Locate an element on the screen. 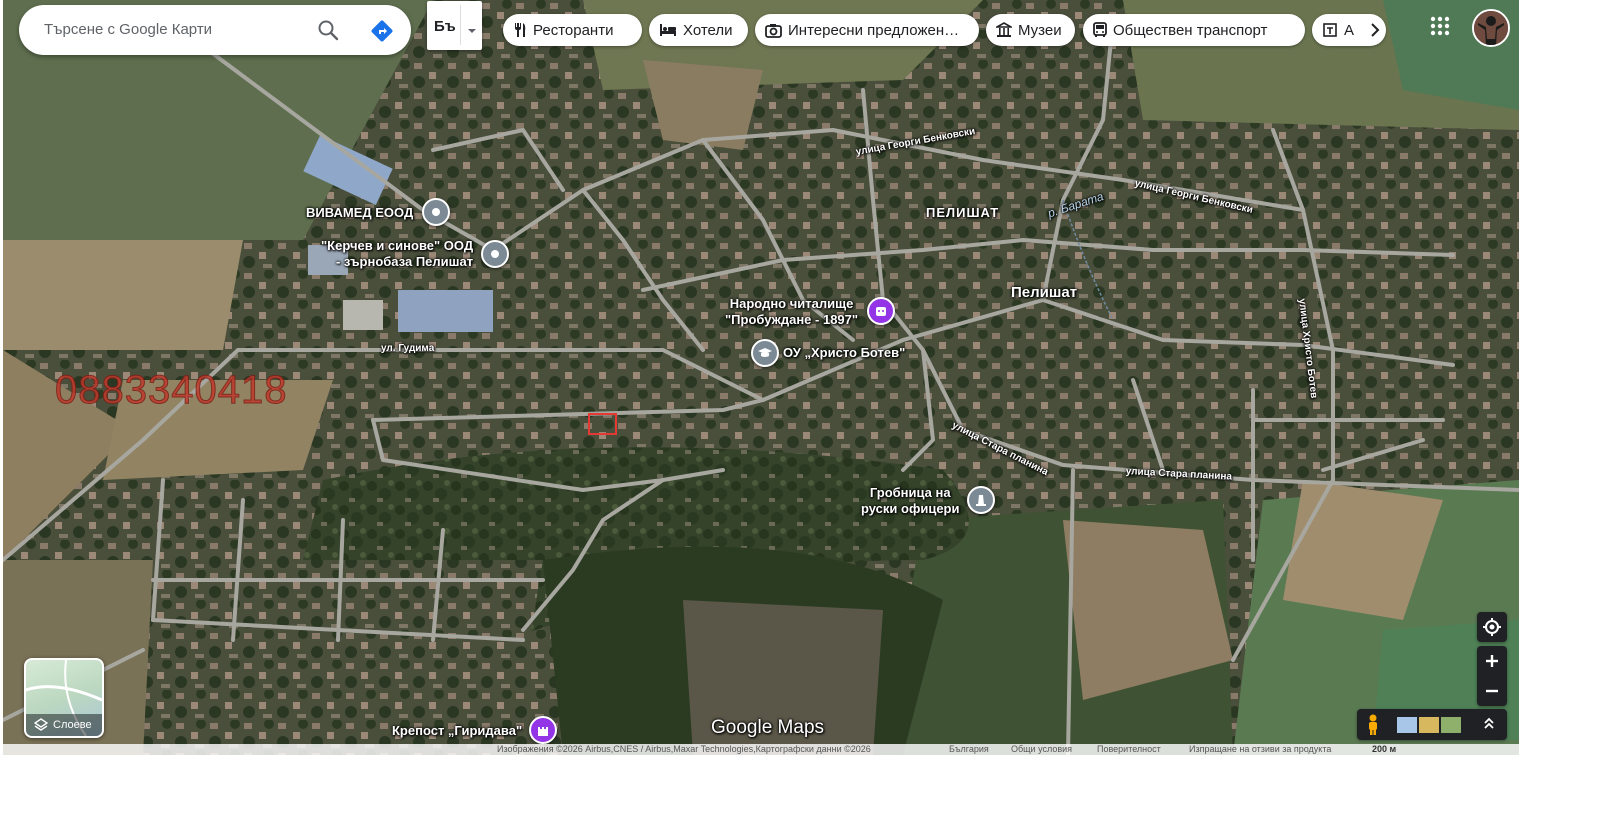  poi-pin-vivamed is located at coordinates (436, 212).